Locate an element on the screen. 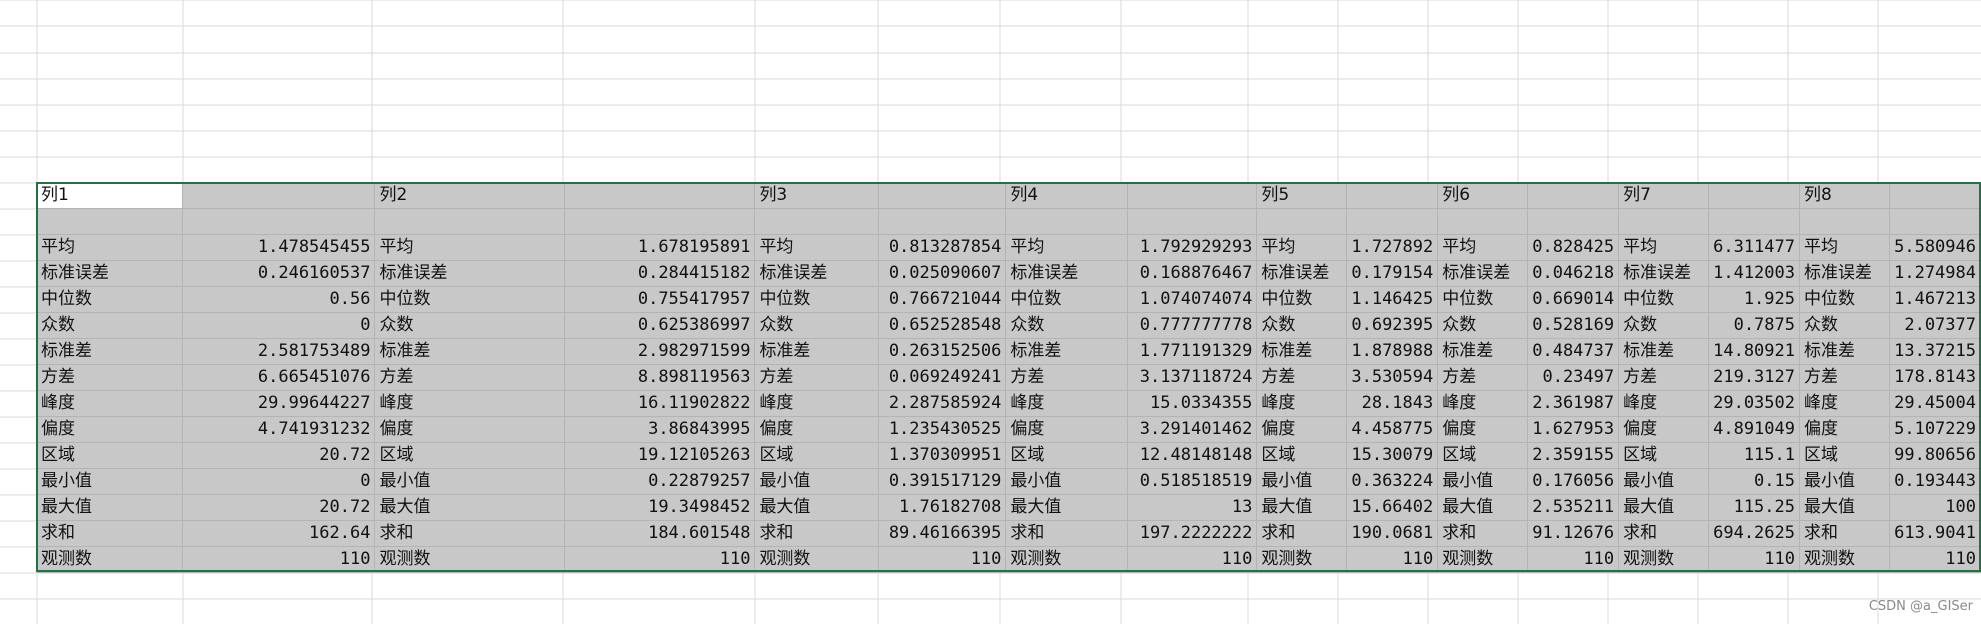  stat-value-cell: 13 is located at coordinates (1192, 507).